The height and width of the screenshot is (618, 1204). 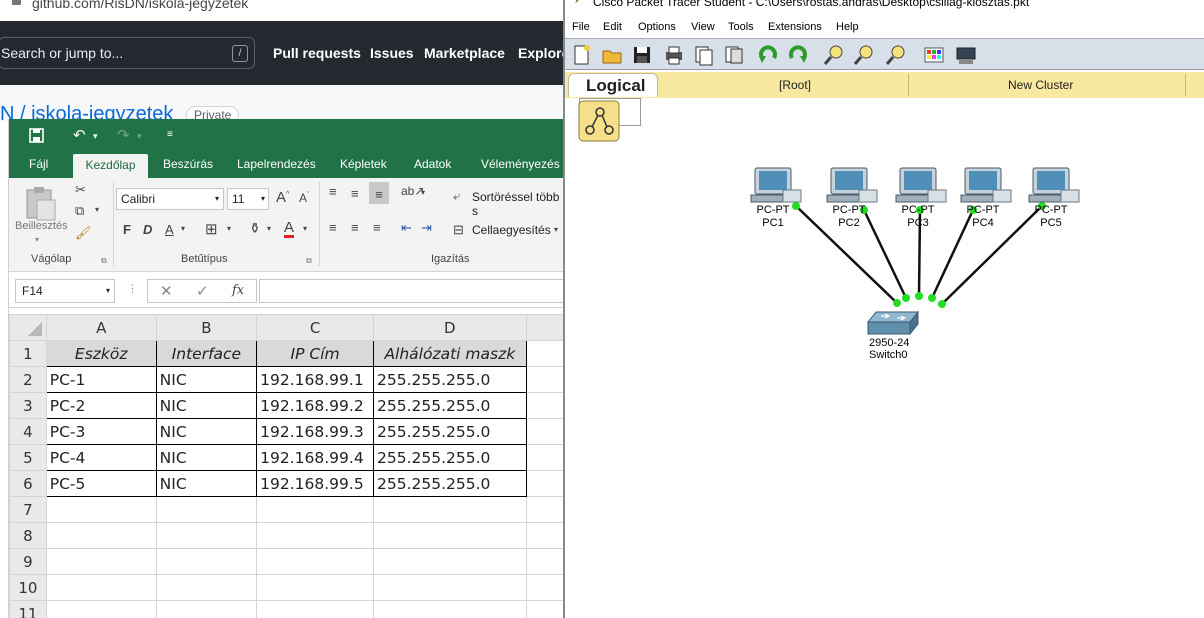 I want to click on redo-icon, so click(x=798, y=55).